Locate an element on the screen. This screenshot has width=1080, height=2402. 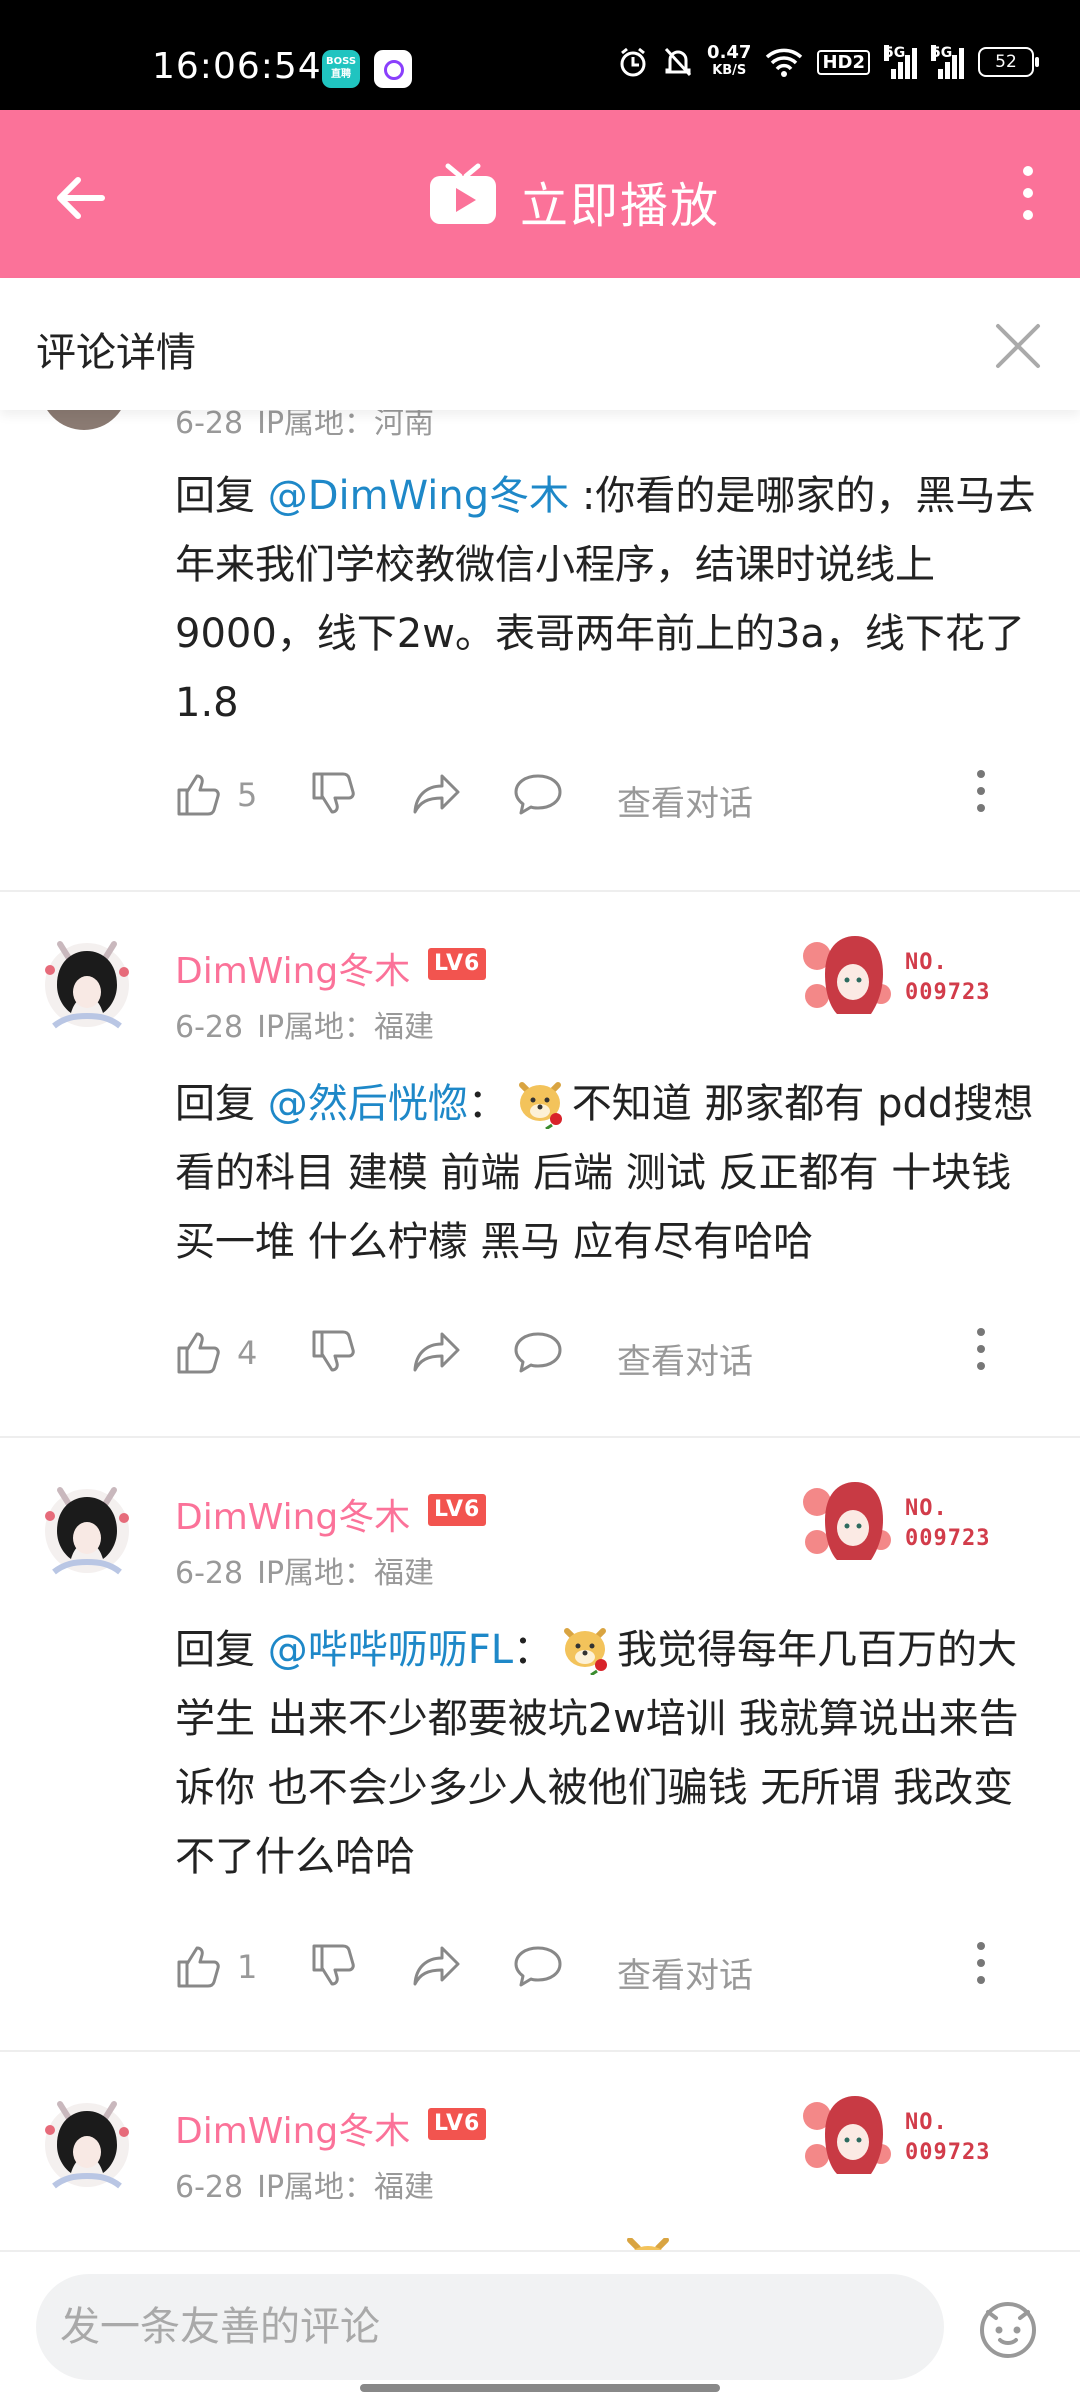
battery-icon: 52 is located at coordinates (1008, 62).